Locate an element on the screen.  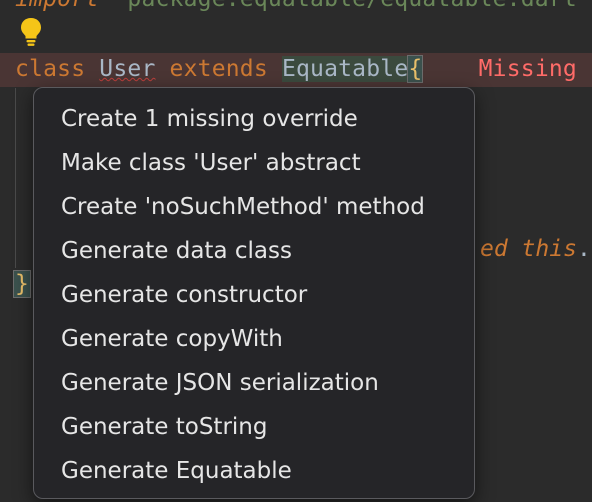
menu-item-generate-copywith: Generate copyWith is located at coordinates (172, 339).